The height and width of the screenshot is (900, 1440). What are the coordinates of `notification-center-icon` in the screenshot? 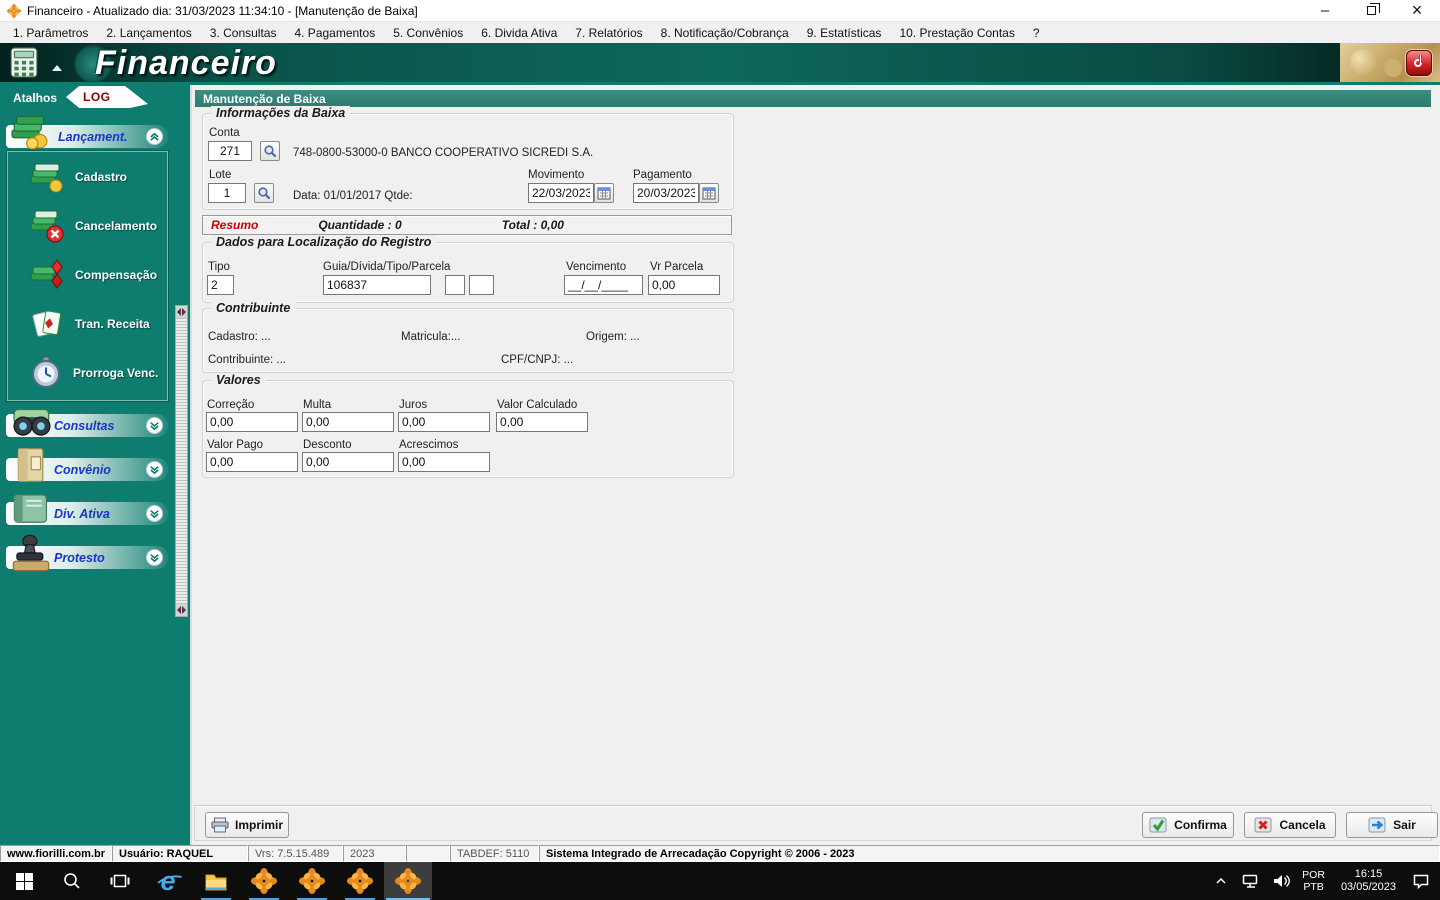 It's located at (1421, 881).